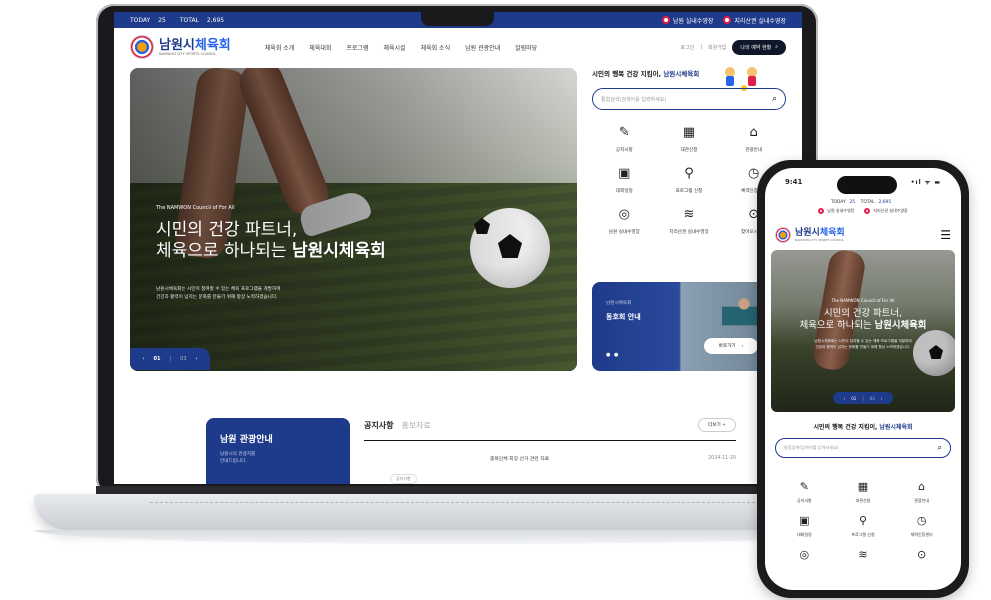 This screenshot has width=991, height=600. Describe the element at coordinates (845, 398) in the screenshot. I see `phone-prev-slide-button: ‹` at that location.